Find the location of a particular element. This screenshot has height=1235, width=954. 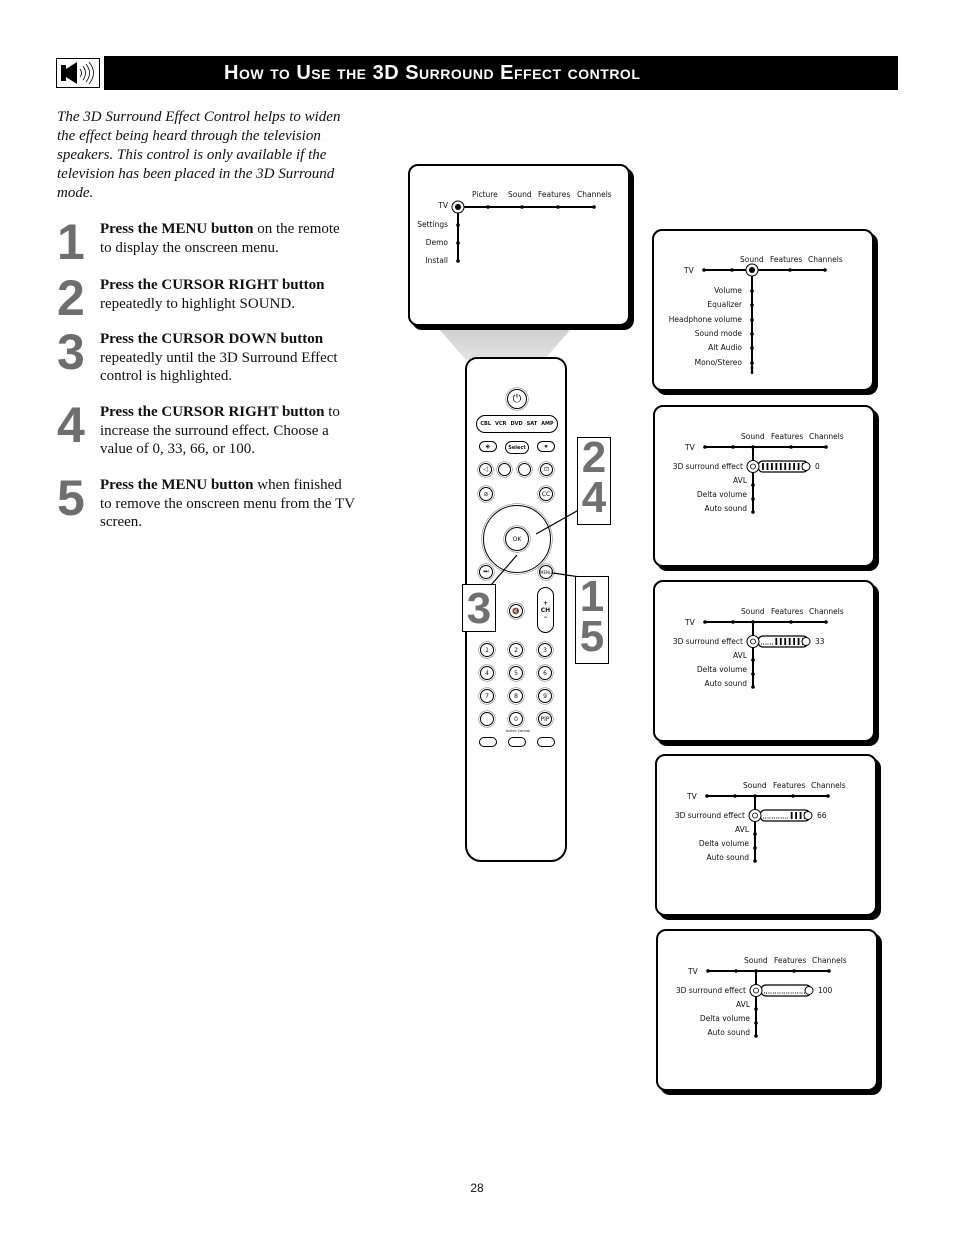

smart-button: ⊘ is located at coordinates (486, 494).